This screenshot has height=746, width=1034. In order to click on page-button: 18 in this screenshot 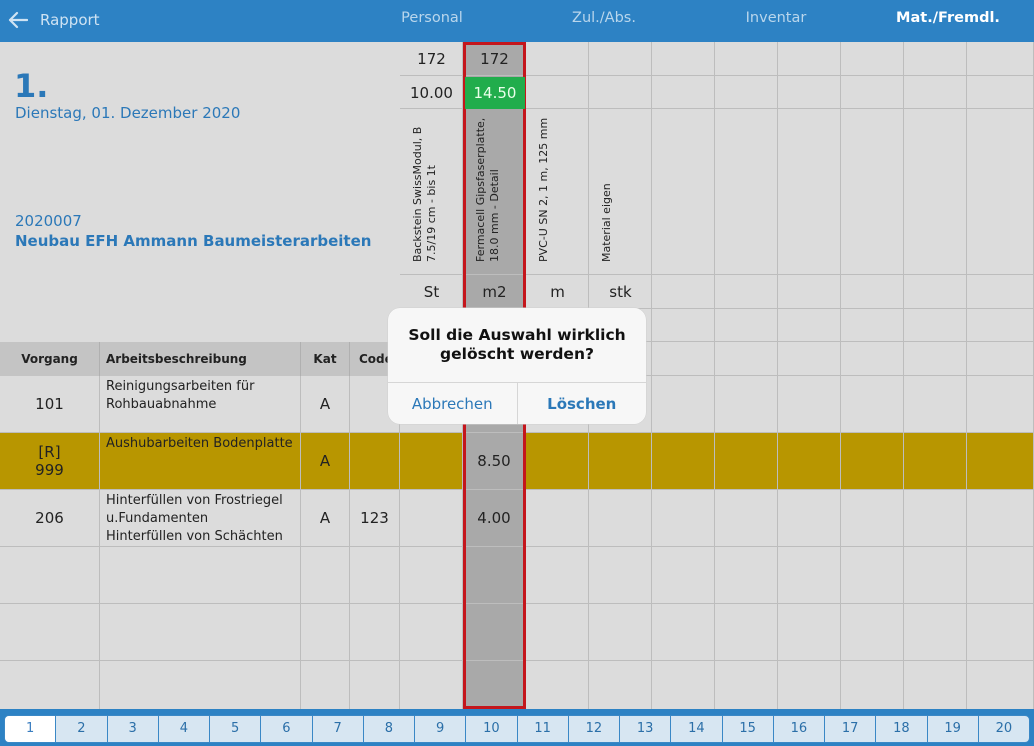, I will do `click(902, 729)`.